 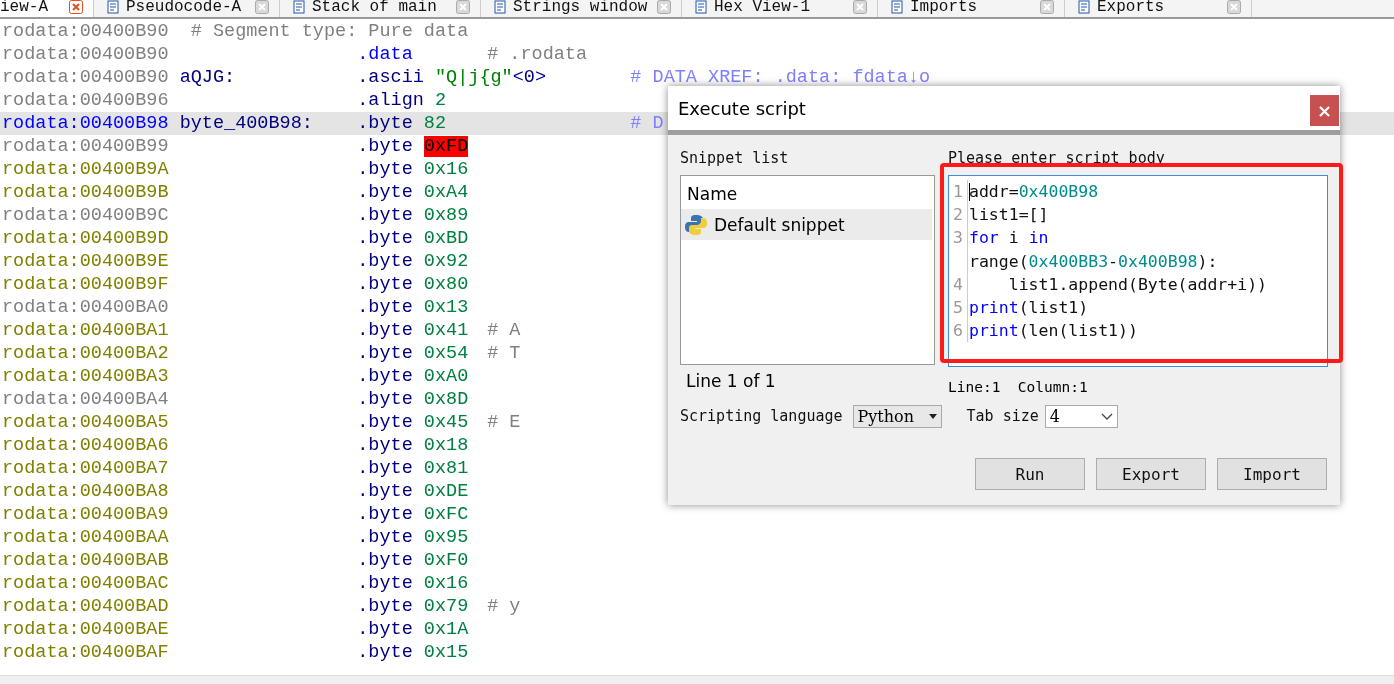 I want to click on dialog-title: Execute script, so click(x=742, y=108).